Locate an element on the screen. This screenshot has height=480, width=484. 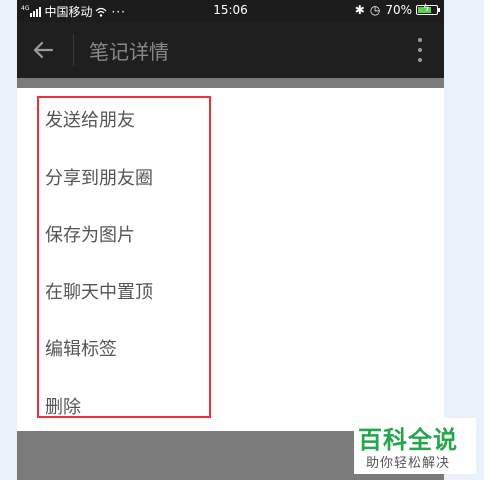
charging-icon: ϟ is located at coordinates (426, 8).